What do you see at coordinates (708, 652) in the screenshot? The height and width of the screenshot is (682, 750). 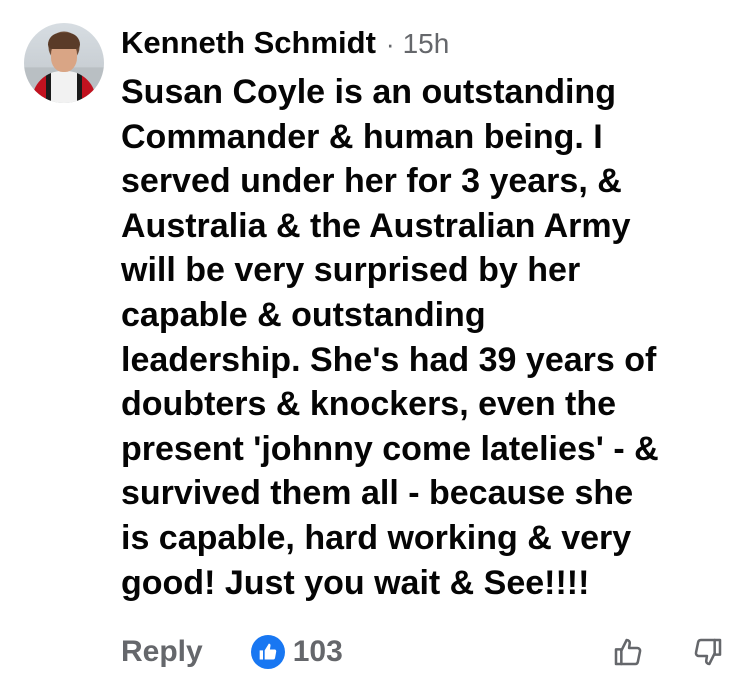 I see `thumbs-down-icon` at bounding box center [708, 652].